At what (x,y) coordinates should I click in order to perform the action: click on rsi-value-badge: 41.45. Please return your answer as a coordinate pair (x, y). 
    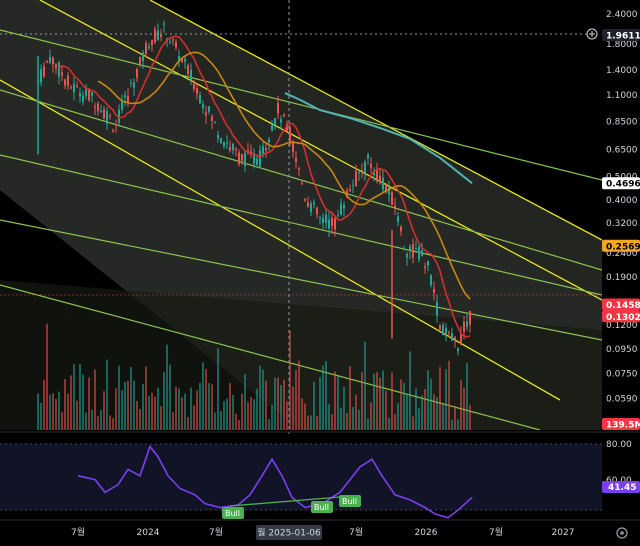
    Looking at the image, I should click on (622, 488).